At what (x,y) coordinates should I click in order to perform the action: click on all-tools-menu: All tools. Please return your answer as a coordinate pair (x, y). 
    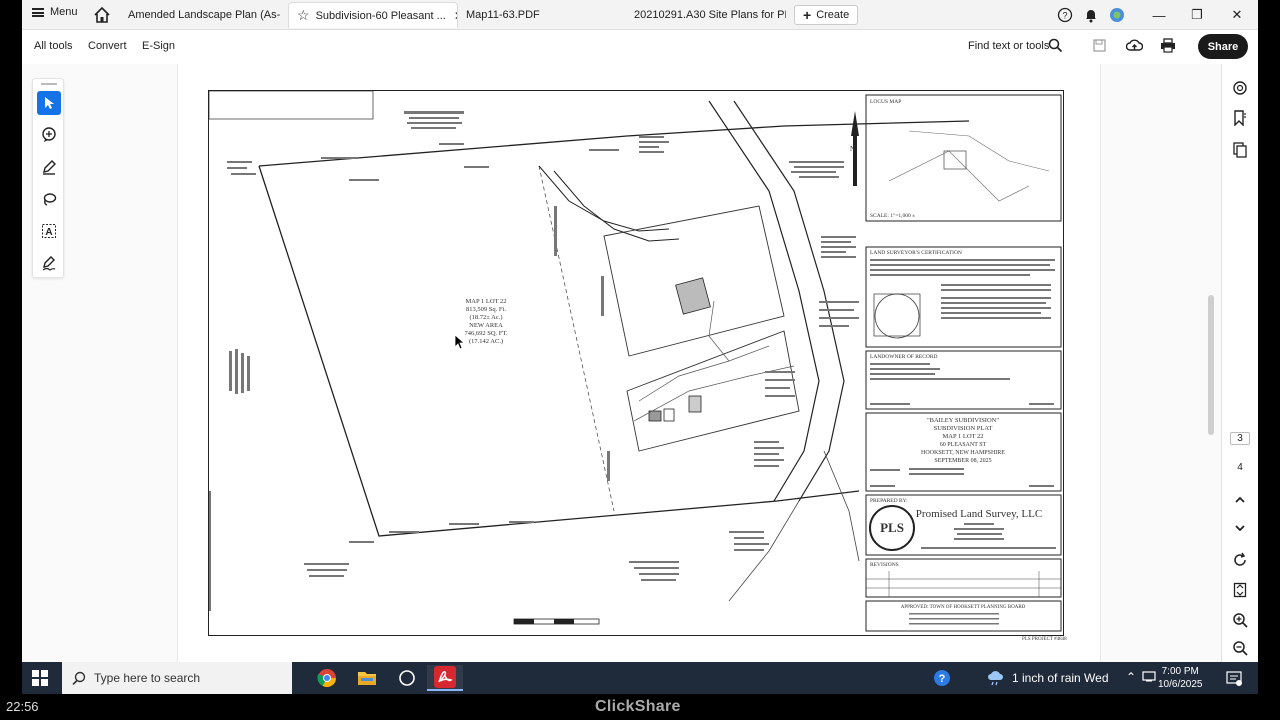
    Looking at the image, I should click on (53, 46).